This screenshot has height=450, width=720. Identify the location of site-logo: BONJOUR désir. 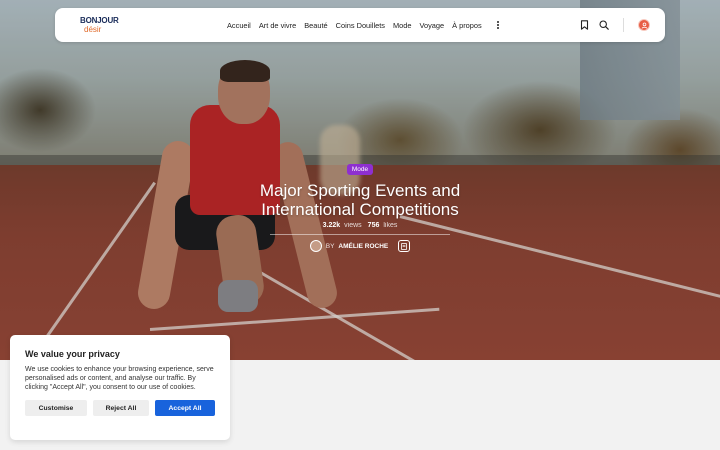
(99, 25).